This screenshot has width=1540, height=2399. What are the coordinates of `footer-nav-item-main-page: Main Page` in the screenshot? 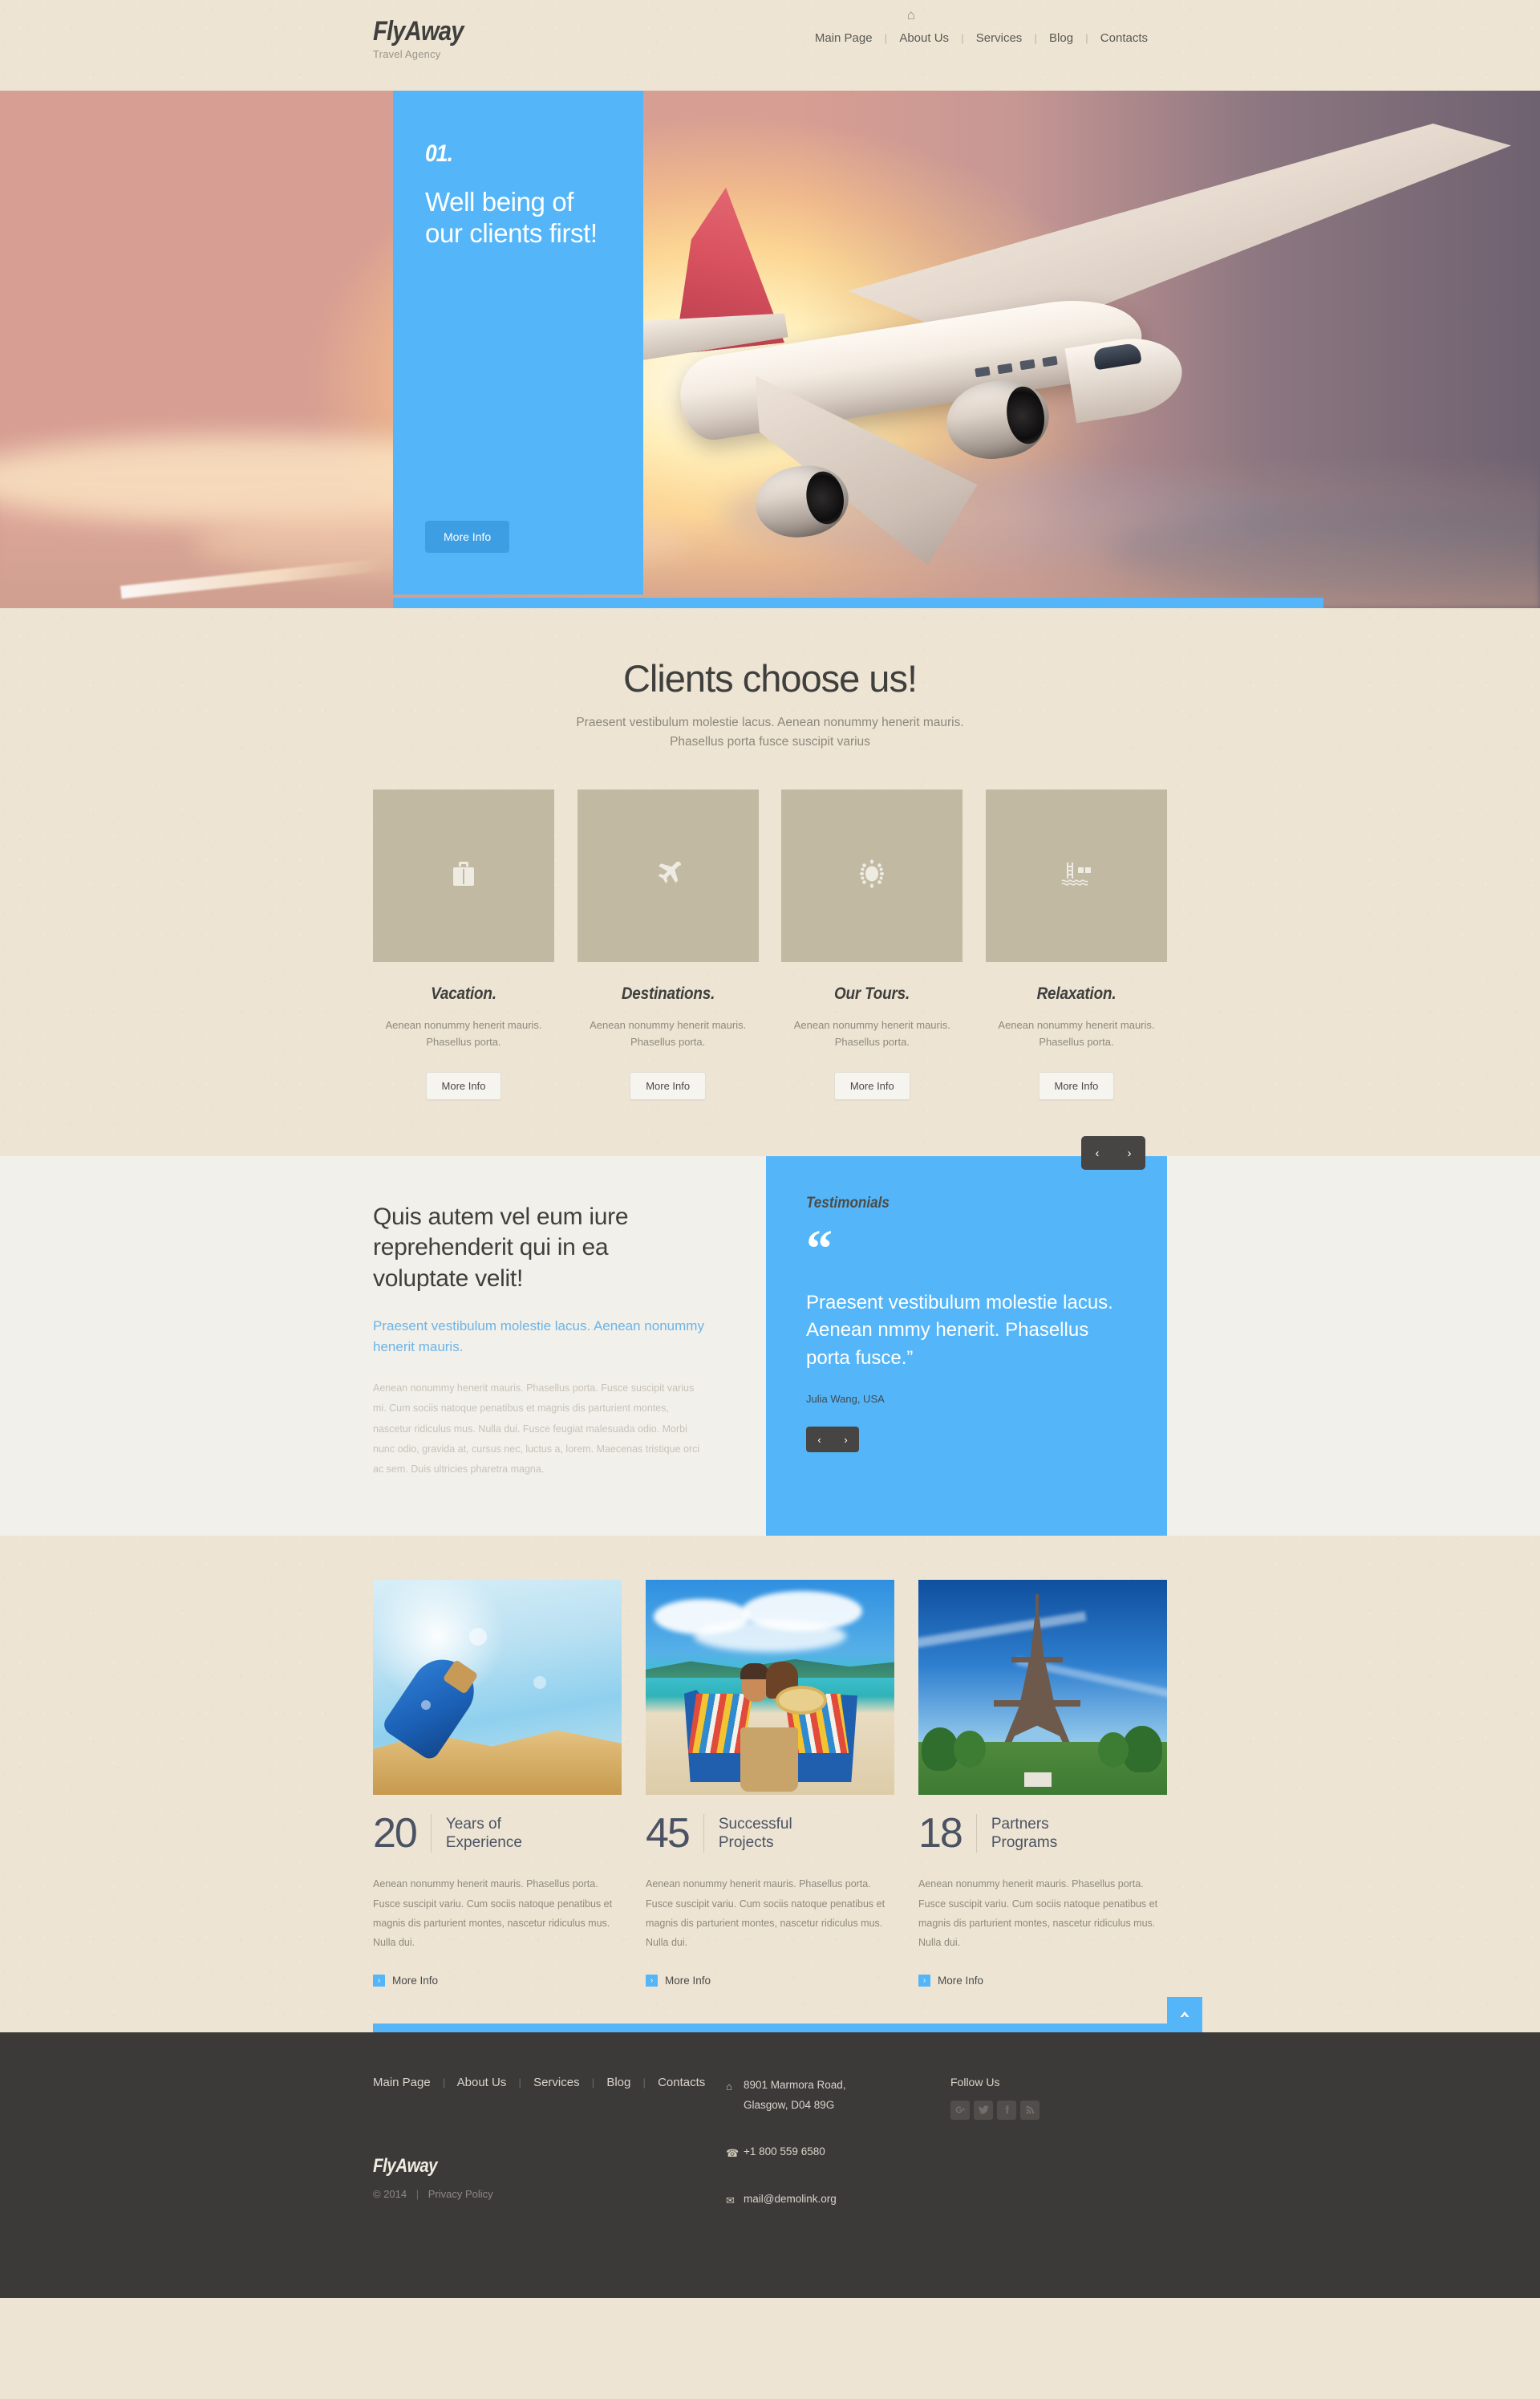 It's located at (402, 2082).